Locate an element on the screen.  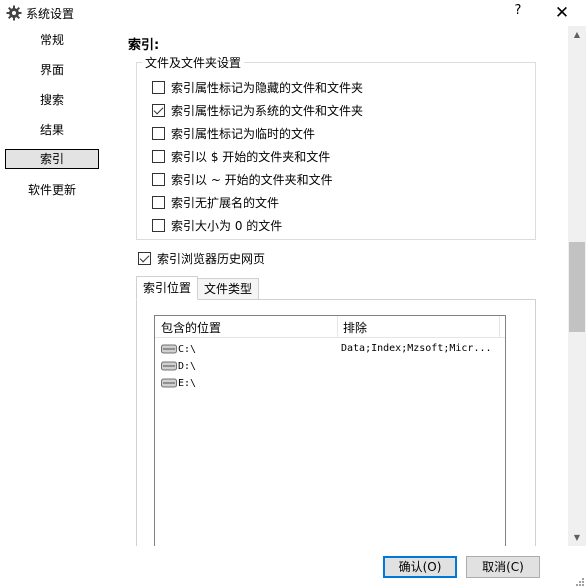
option-label: 索引以 $ 开始的文件夹和文件 is located at coordinates (251, 156).